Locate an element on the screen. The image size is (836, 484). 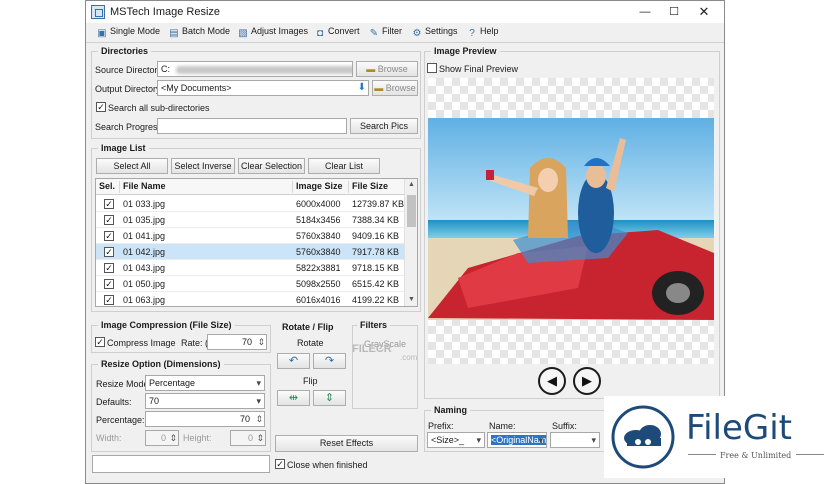
prefix-select: <Size>_ is located at coordinates (456, 440).